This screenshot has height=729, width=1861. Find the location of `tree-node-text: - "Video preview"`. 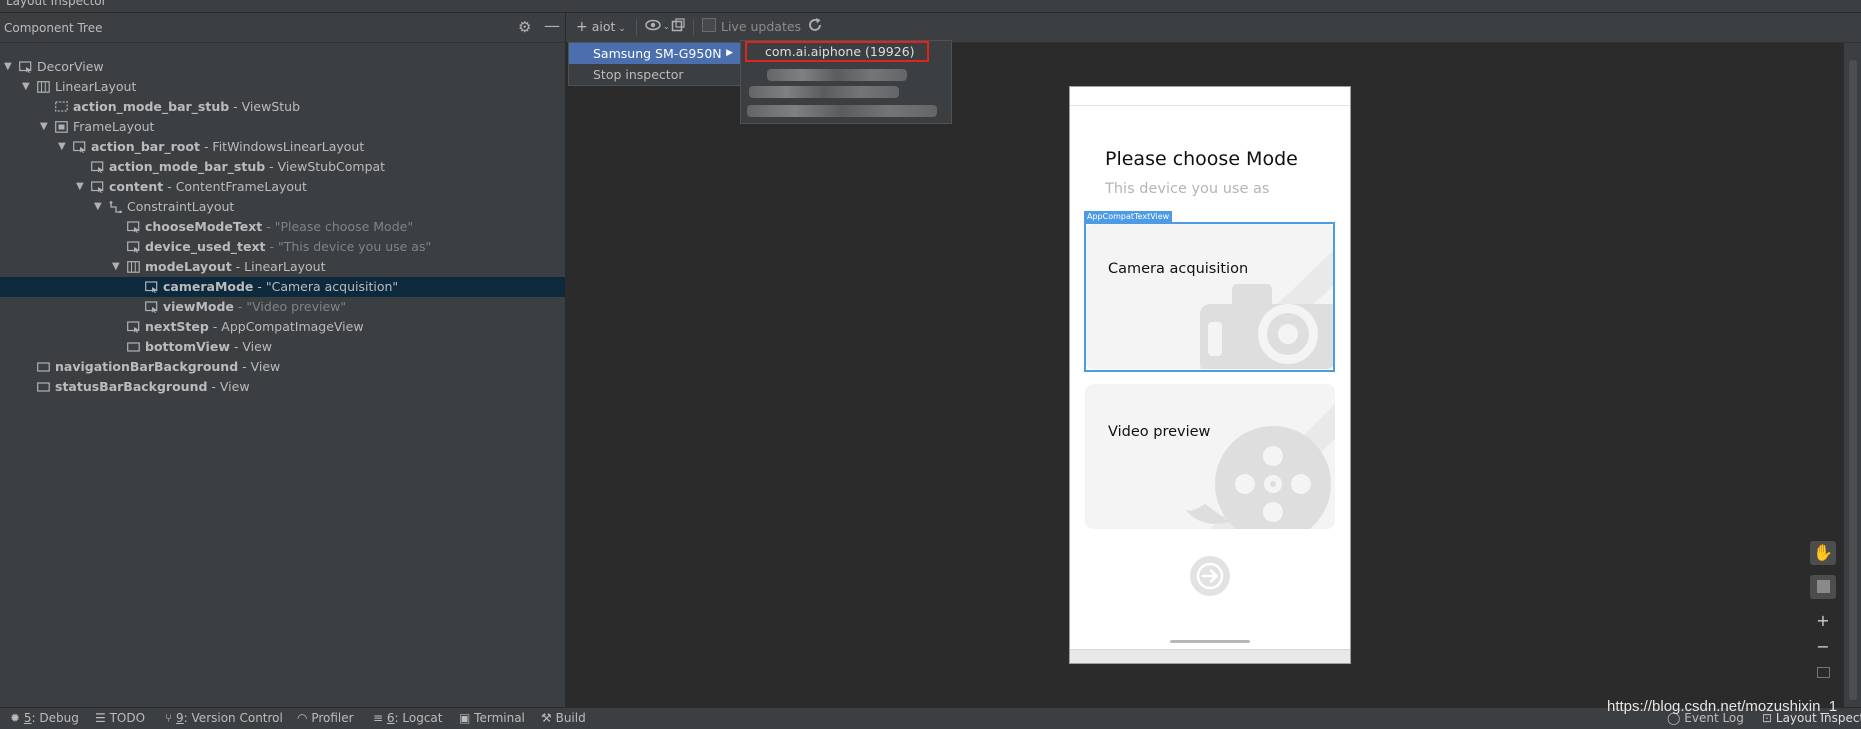

tree-node-text: - "Video preview" is located at coordinates (290, 306).